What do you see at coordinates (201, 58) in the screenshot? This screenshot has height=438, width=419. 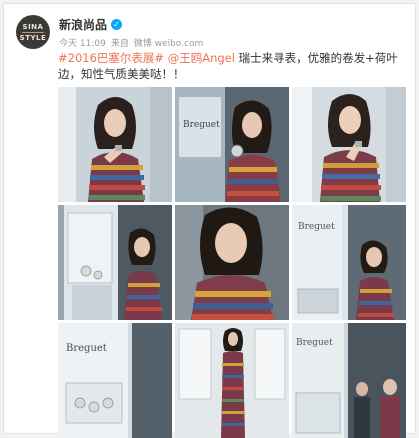 I see `mention-link: @王鸥Angel` at bounding box center [201, 58].